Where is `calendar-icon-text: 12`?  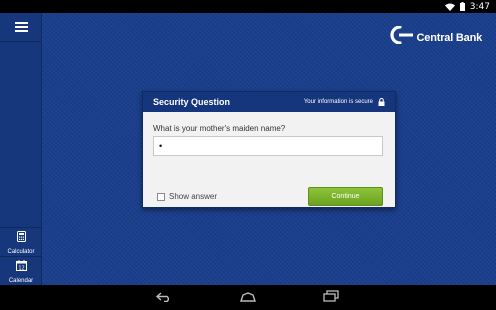 calendar-icon-text: 12 is located at coordinates (21, 268).